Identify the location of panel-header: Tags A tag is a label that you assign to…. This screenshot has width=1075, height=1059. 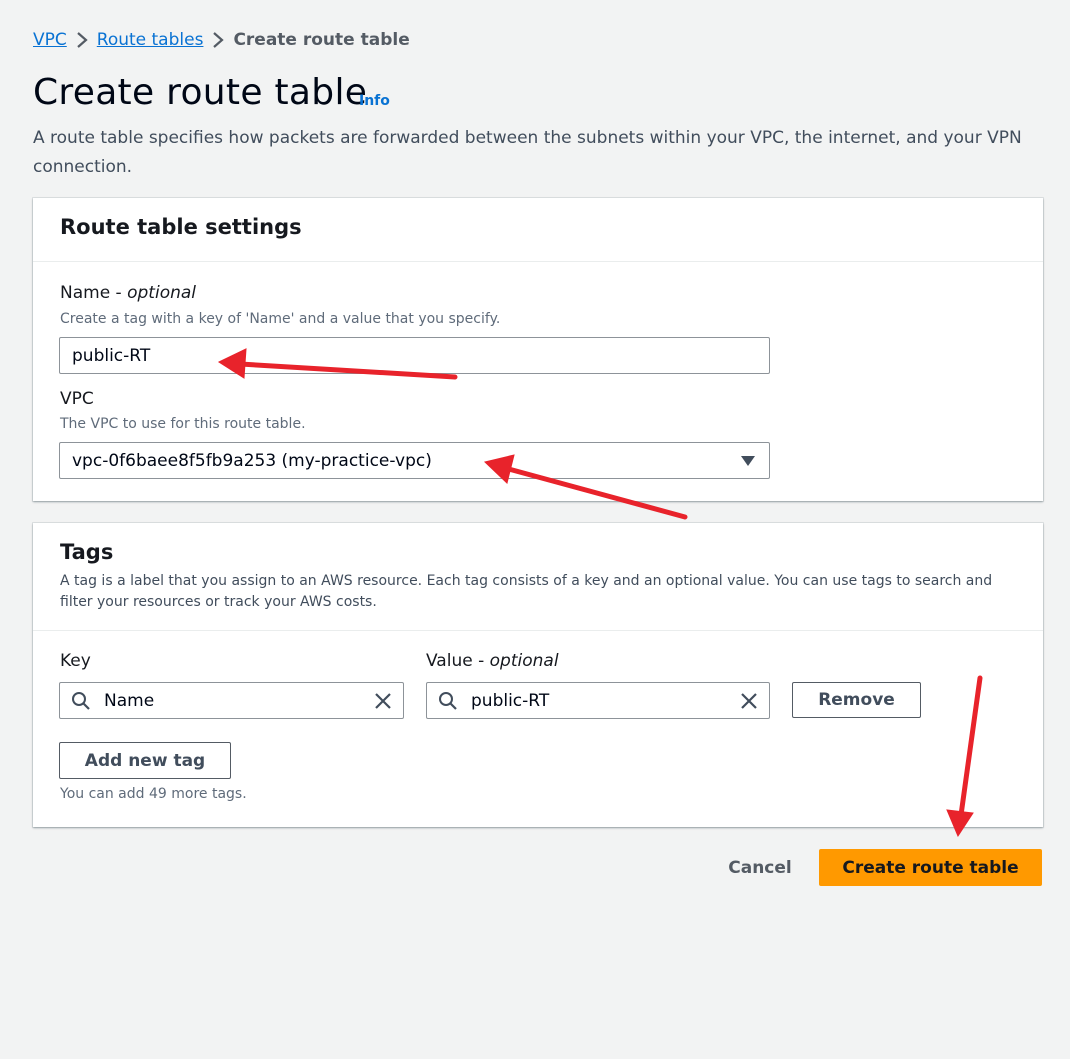
(538, 577).